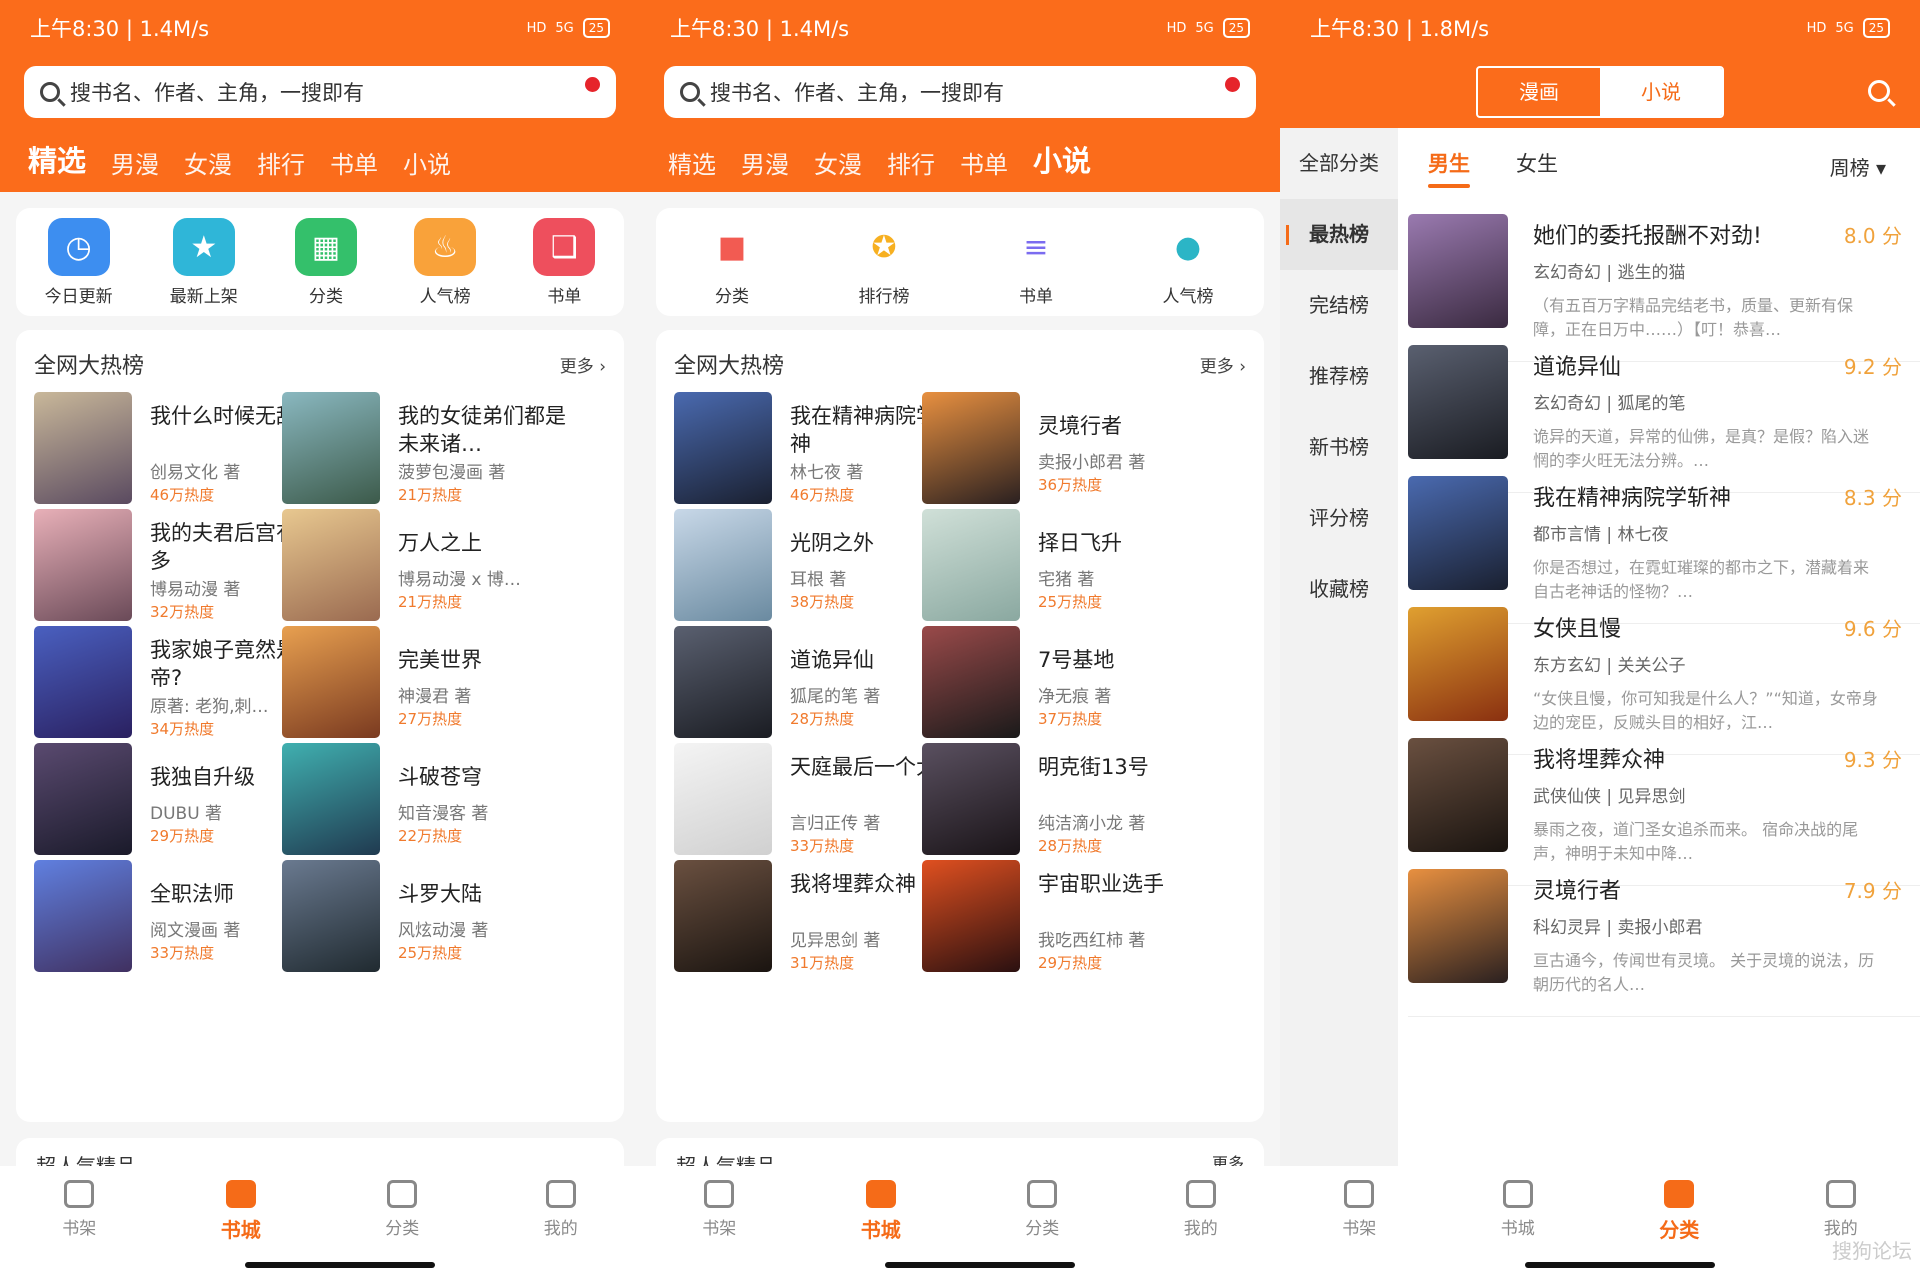 This screenshot has height=1280, width=1920. Describe the element at coordinates (1539, 92) in the screenshot. I see `seg-comics: 漫画` at that location.